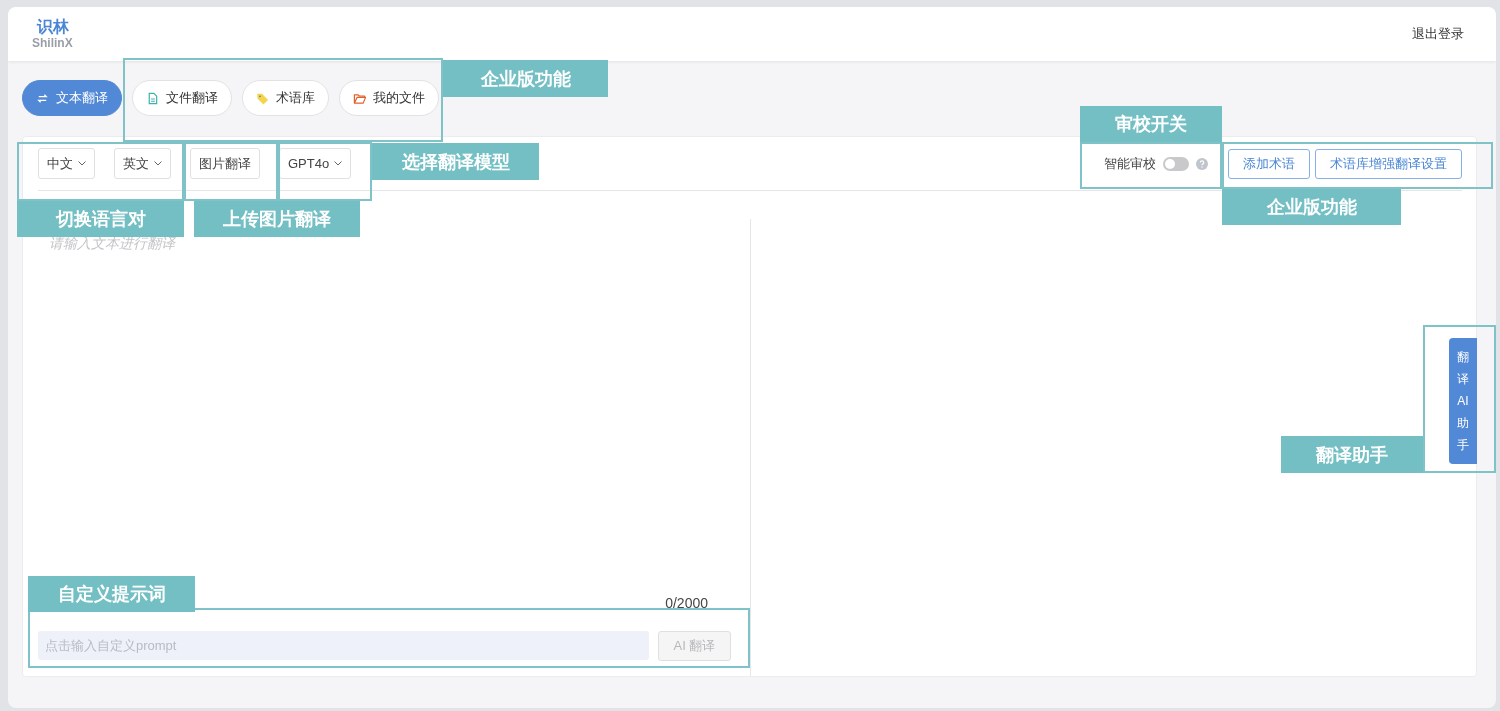  I want to click on tag-icon, so click(262, 98).